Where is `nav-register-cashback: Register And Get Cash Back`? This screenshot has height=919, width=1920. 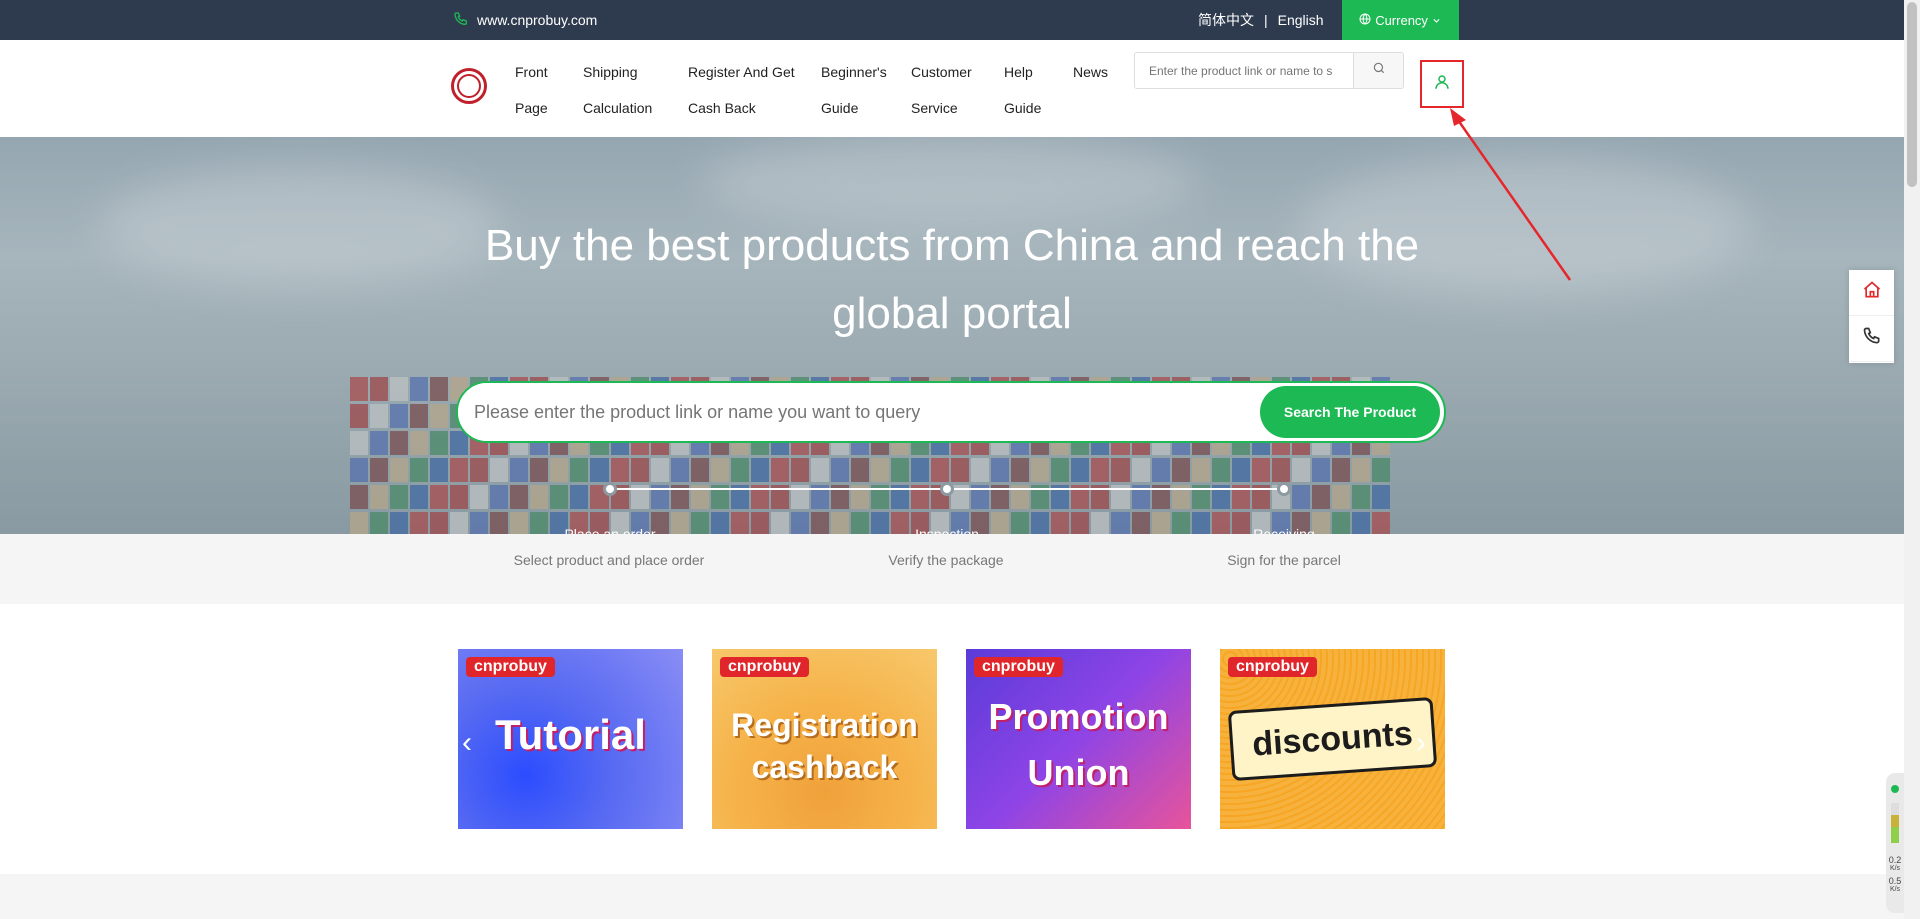 nav-register-cashback: Register And Get Cash Back is located at coordinates (741, 90).